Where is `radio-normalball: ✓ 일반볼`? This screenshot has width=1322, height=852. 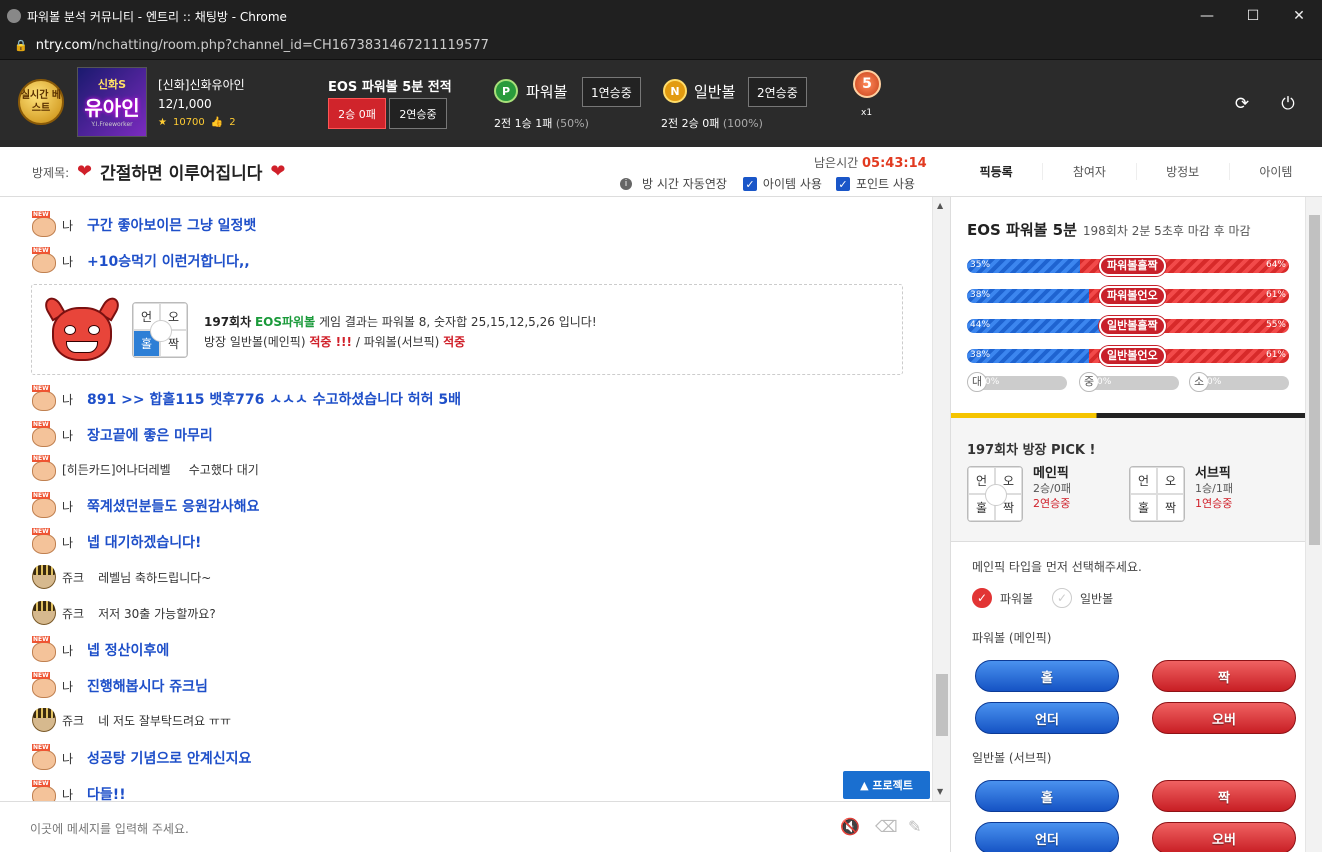 radio-normalball: ✓ 일반볼 is located at coordinates (1082, 598).